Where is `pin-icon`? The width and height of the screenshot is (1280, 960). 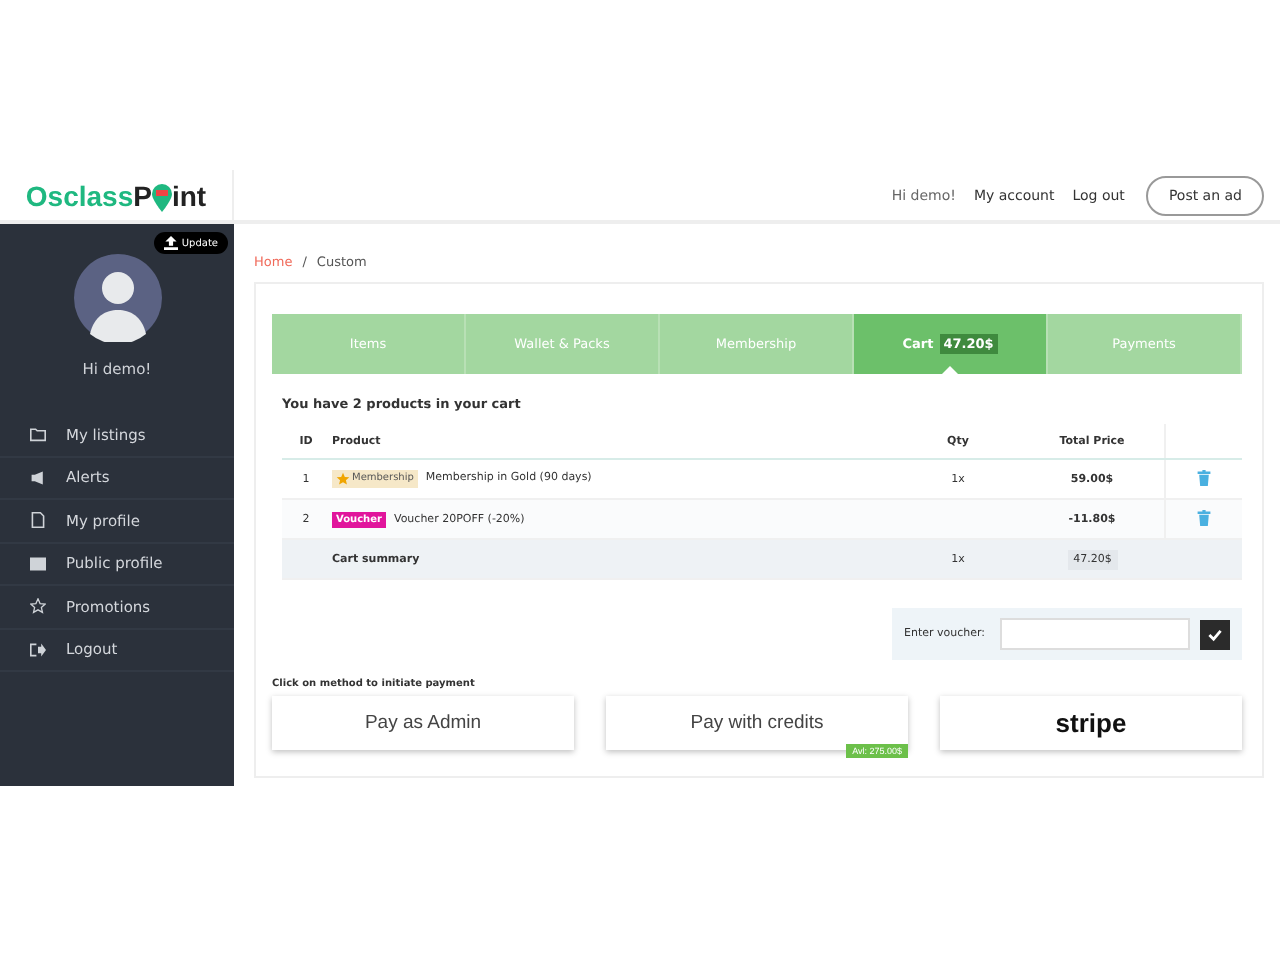 pin-icon is located at coordinates (161, 197).